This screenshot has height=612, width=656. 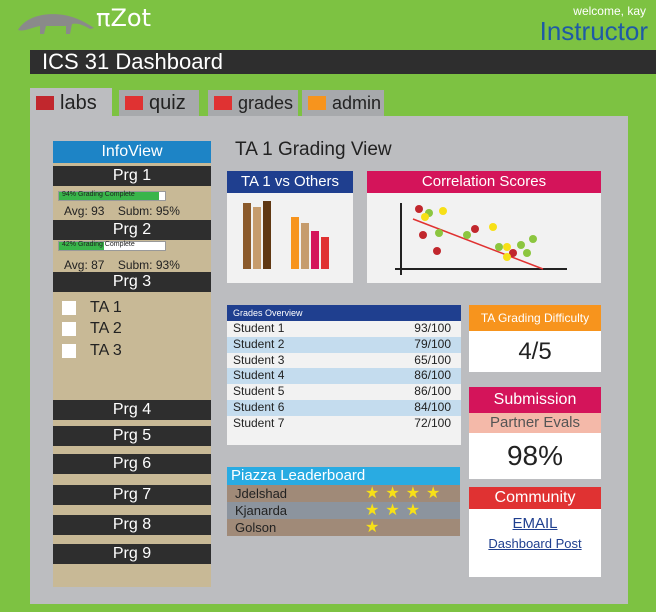 I want to click on student-name: Student 2, so click(x=259, y=343).